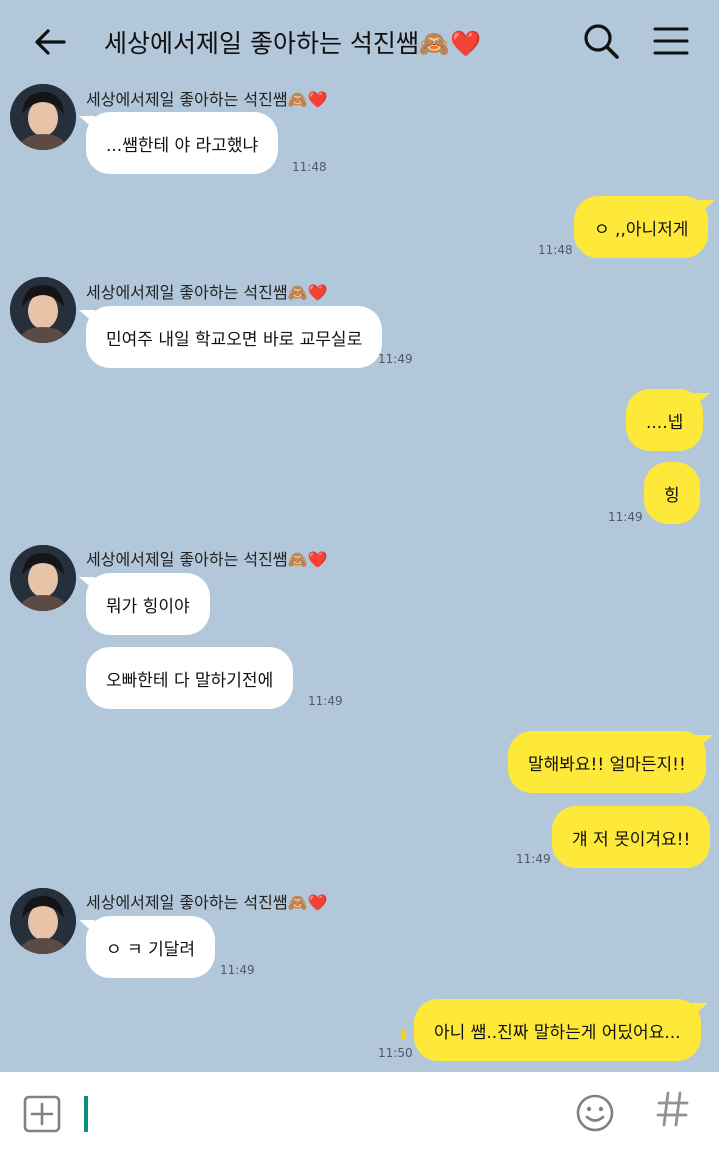 This screenshot has width=719, height=1156. I want to click on hamburger-menu-icon, so click(671, 41).